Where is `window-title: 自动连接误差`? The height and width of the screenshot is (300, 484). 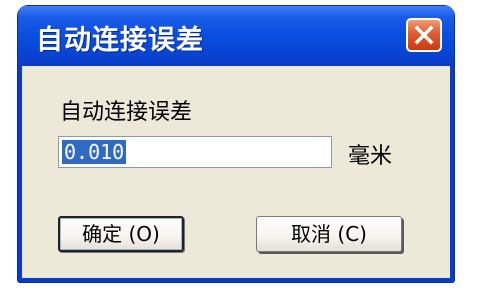
window-title: 自动连接误差 is located at coordinates (120, 40).